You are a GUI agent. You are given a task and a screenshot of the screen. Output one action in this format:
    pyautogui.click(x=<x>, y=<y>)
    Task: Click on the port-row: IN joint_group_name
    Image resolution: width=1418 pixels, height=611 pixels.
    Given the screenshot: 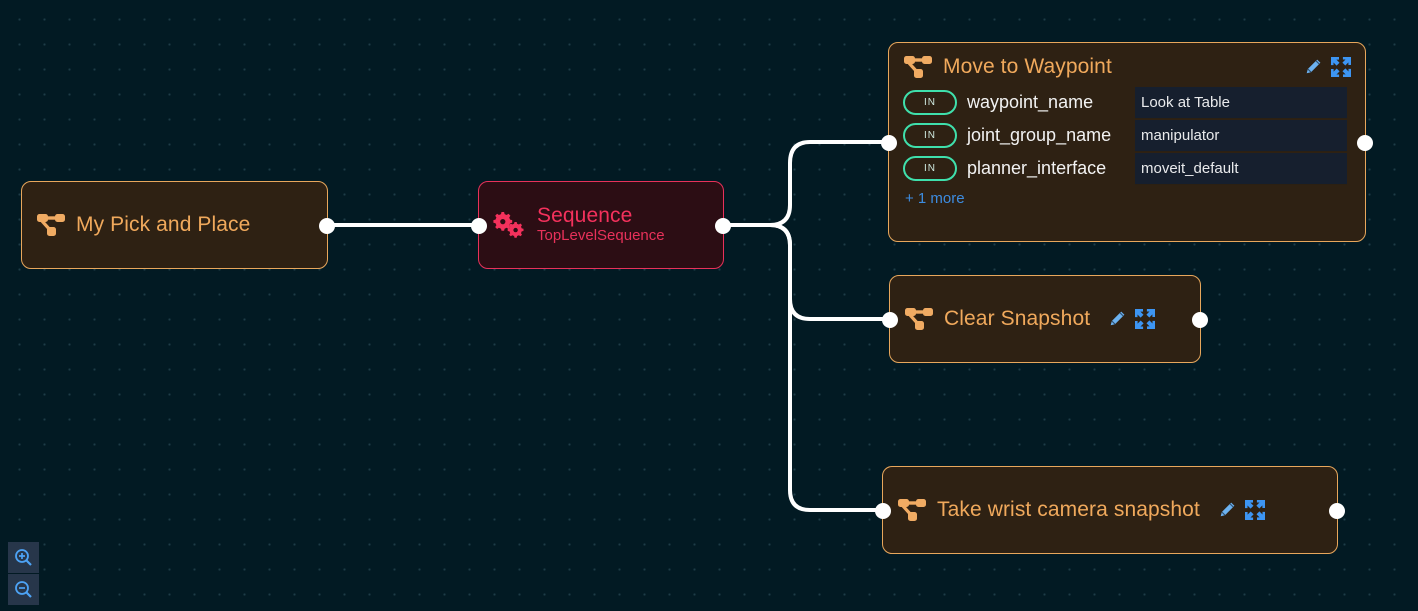 What is the action you would take?
    pyautogui.click(x=1127, y=135)
    